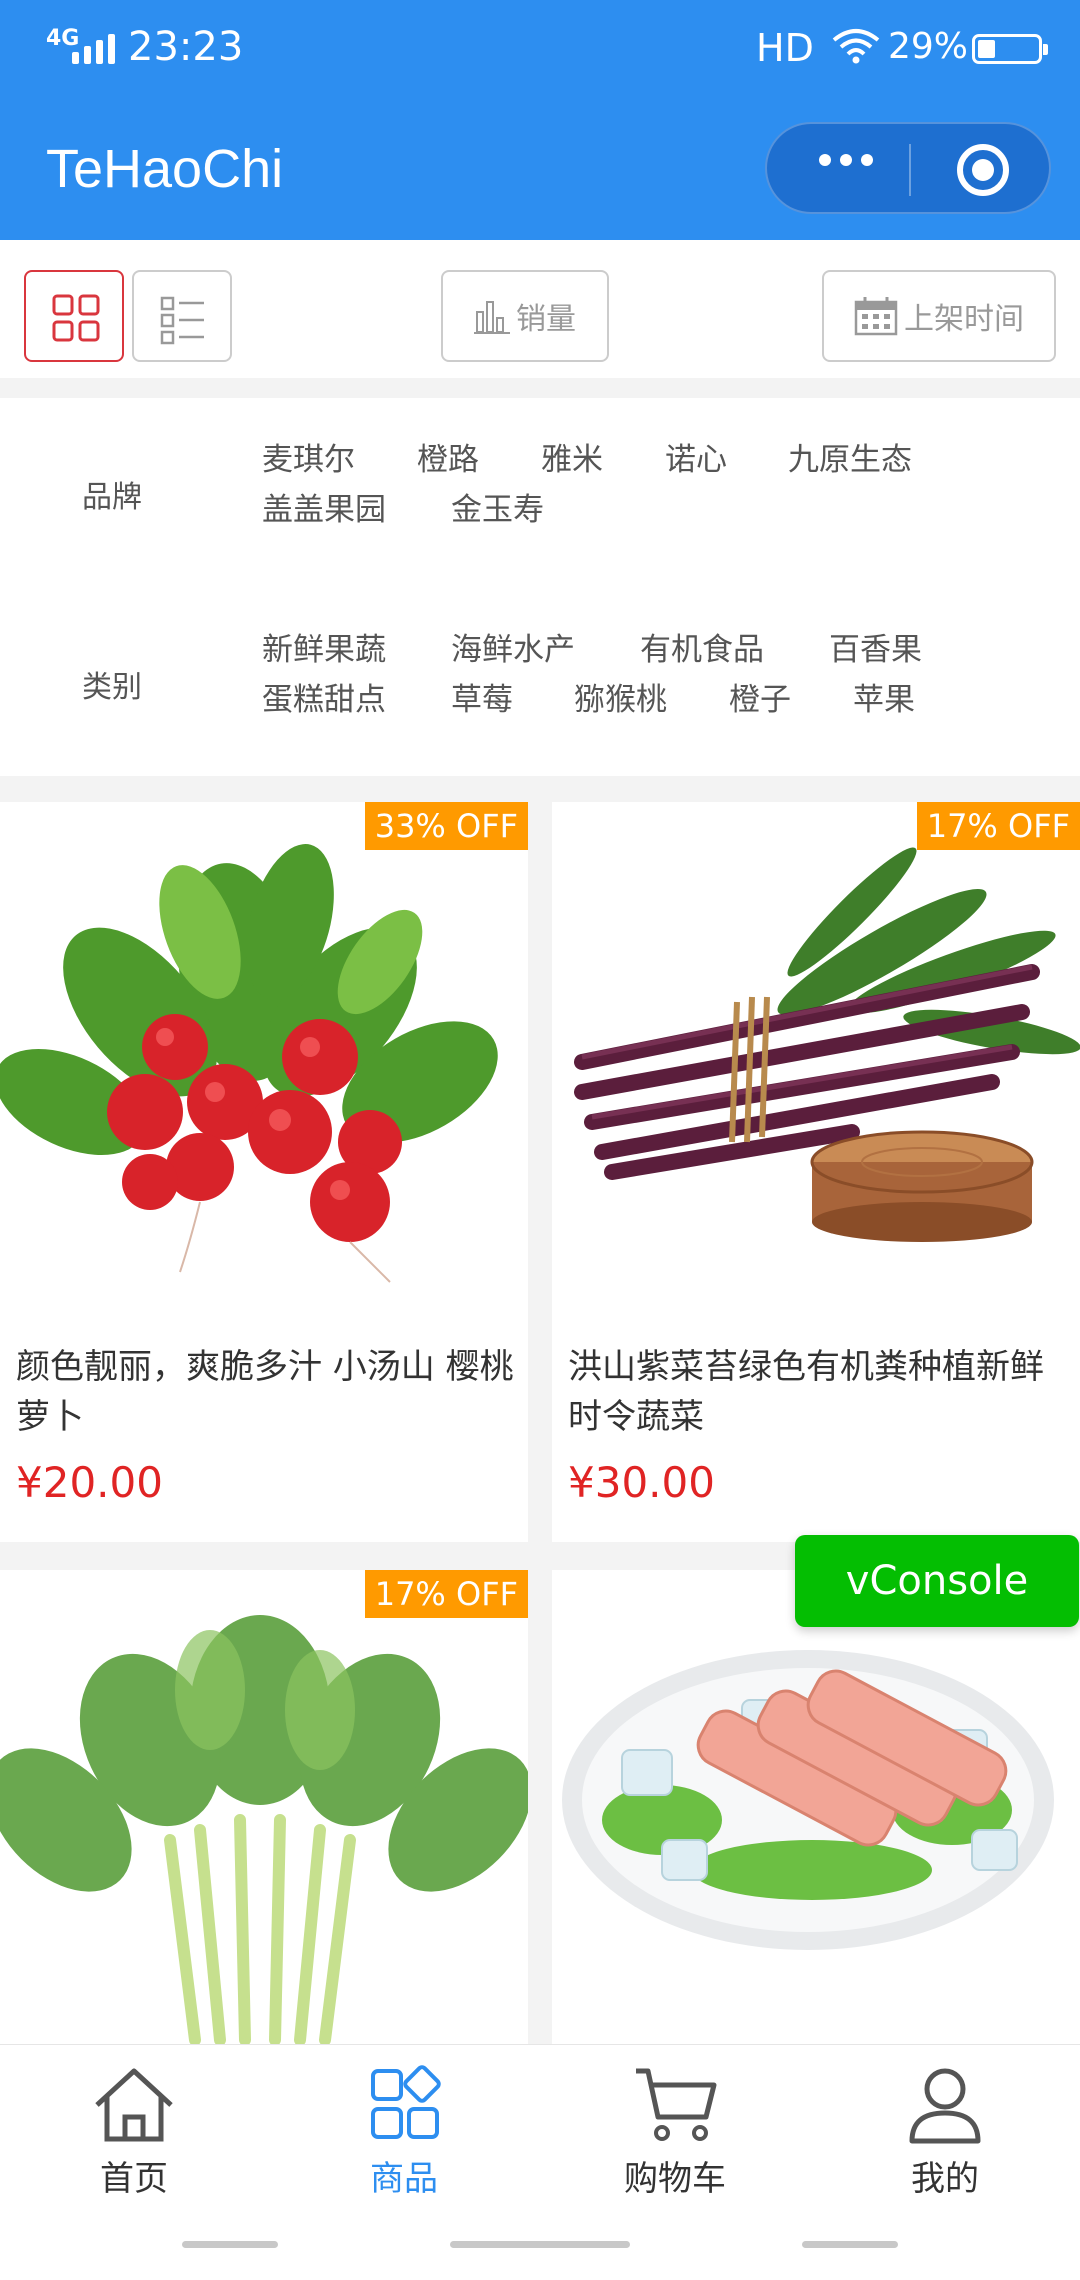  What do you see at coordinates (230, 2244) in the screenshot?
I see `gesture-bar-back` at bounding box center [230, 2244].